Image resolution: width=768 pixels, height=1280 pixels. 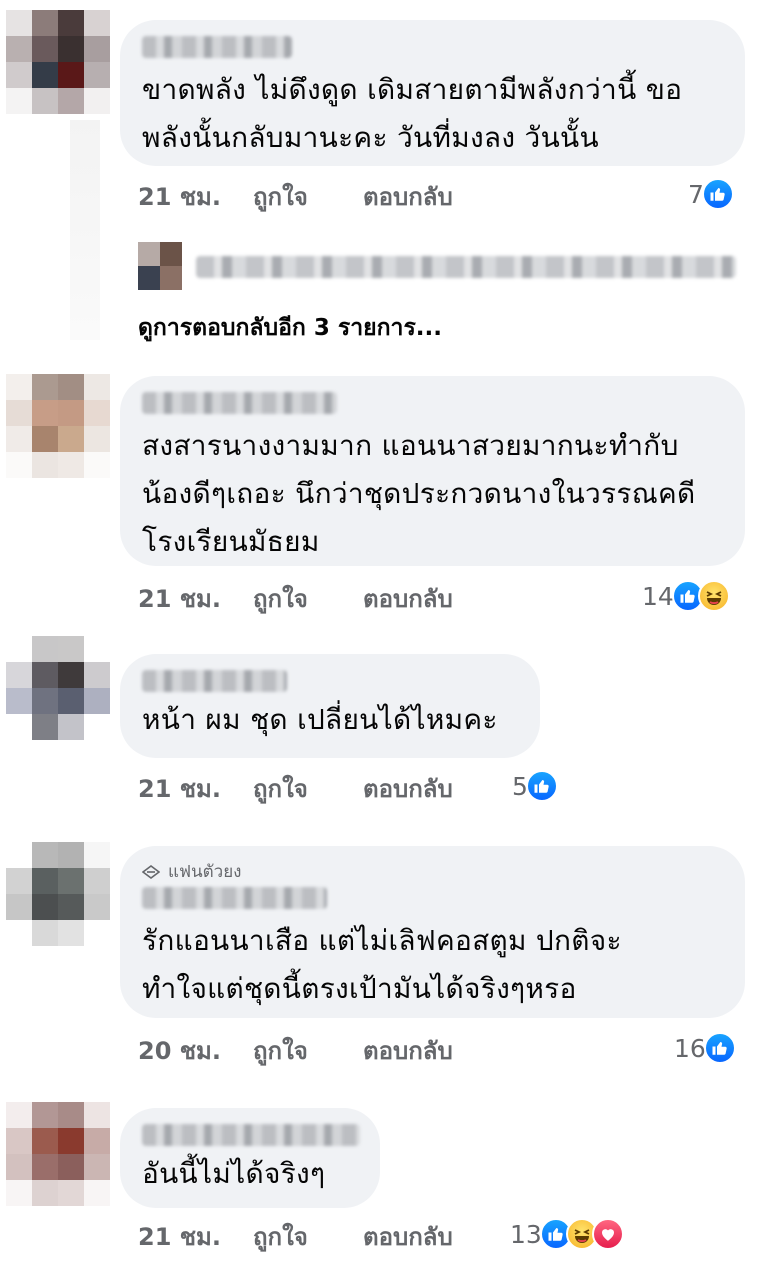 I want to click on reaction-summary: 5, so click(x=535, y=786).